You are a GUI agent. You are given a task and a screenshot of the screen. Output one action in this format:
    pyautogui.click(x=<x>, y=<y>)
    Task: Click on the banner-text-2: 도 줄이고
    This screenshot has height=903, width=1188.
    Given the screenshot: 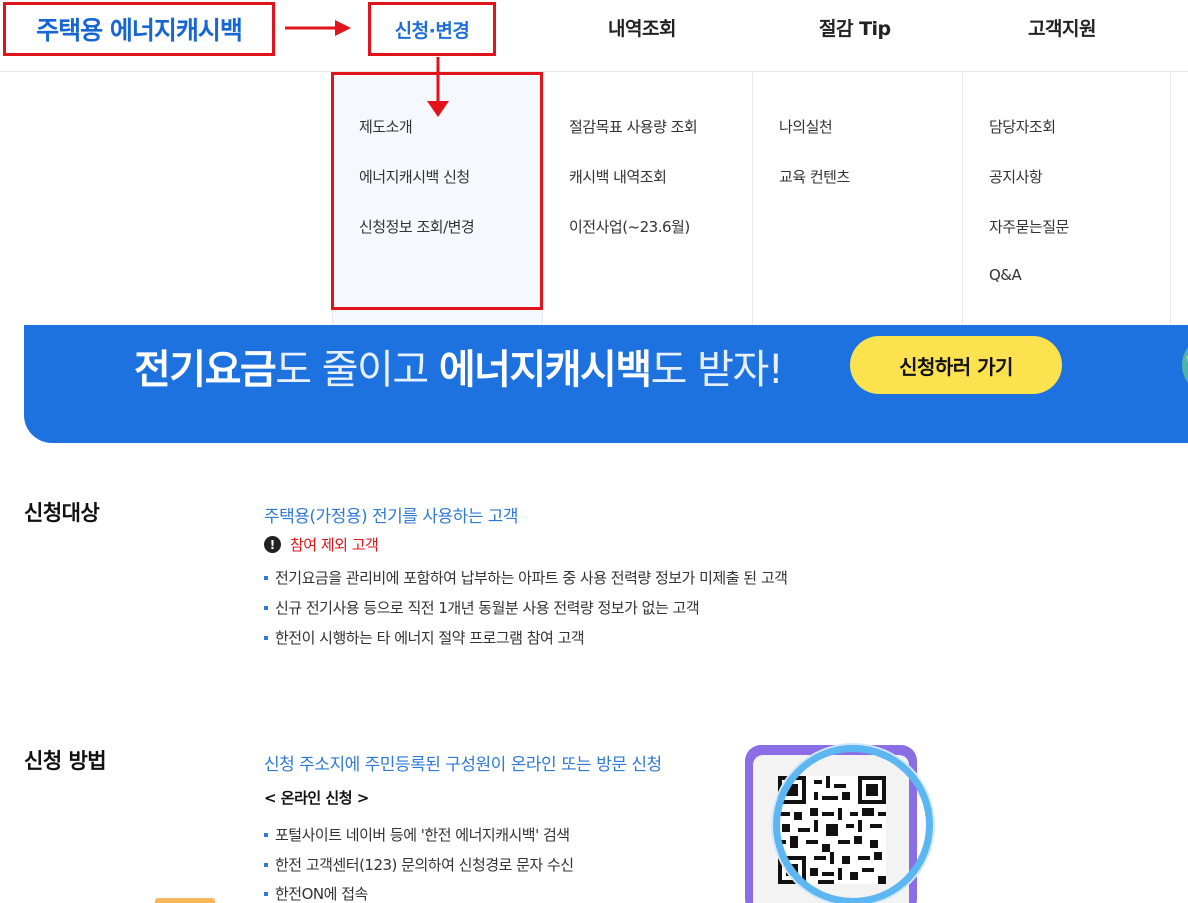 What is the action you would take?
    pyautogui.click(x=357, y=370)
    